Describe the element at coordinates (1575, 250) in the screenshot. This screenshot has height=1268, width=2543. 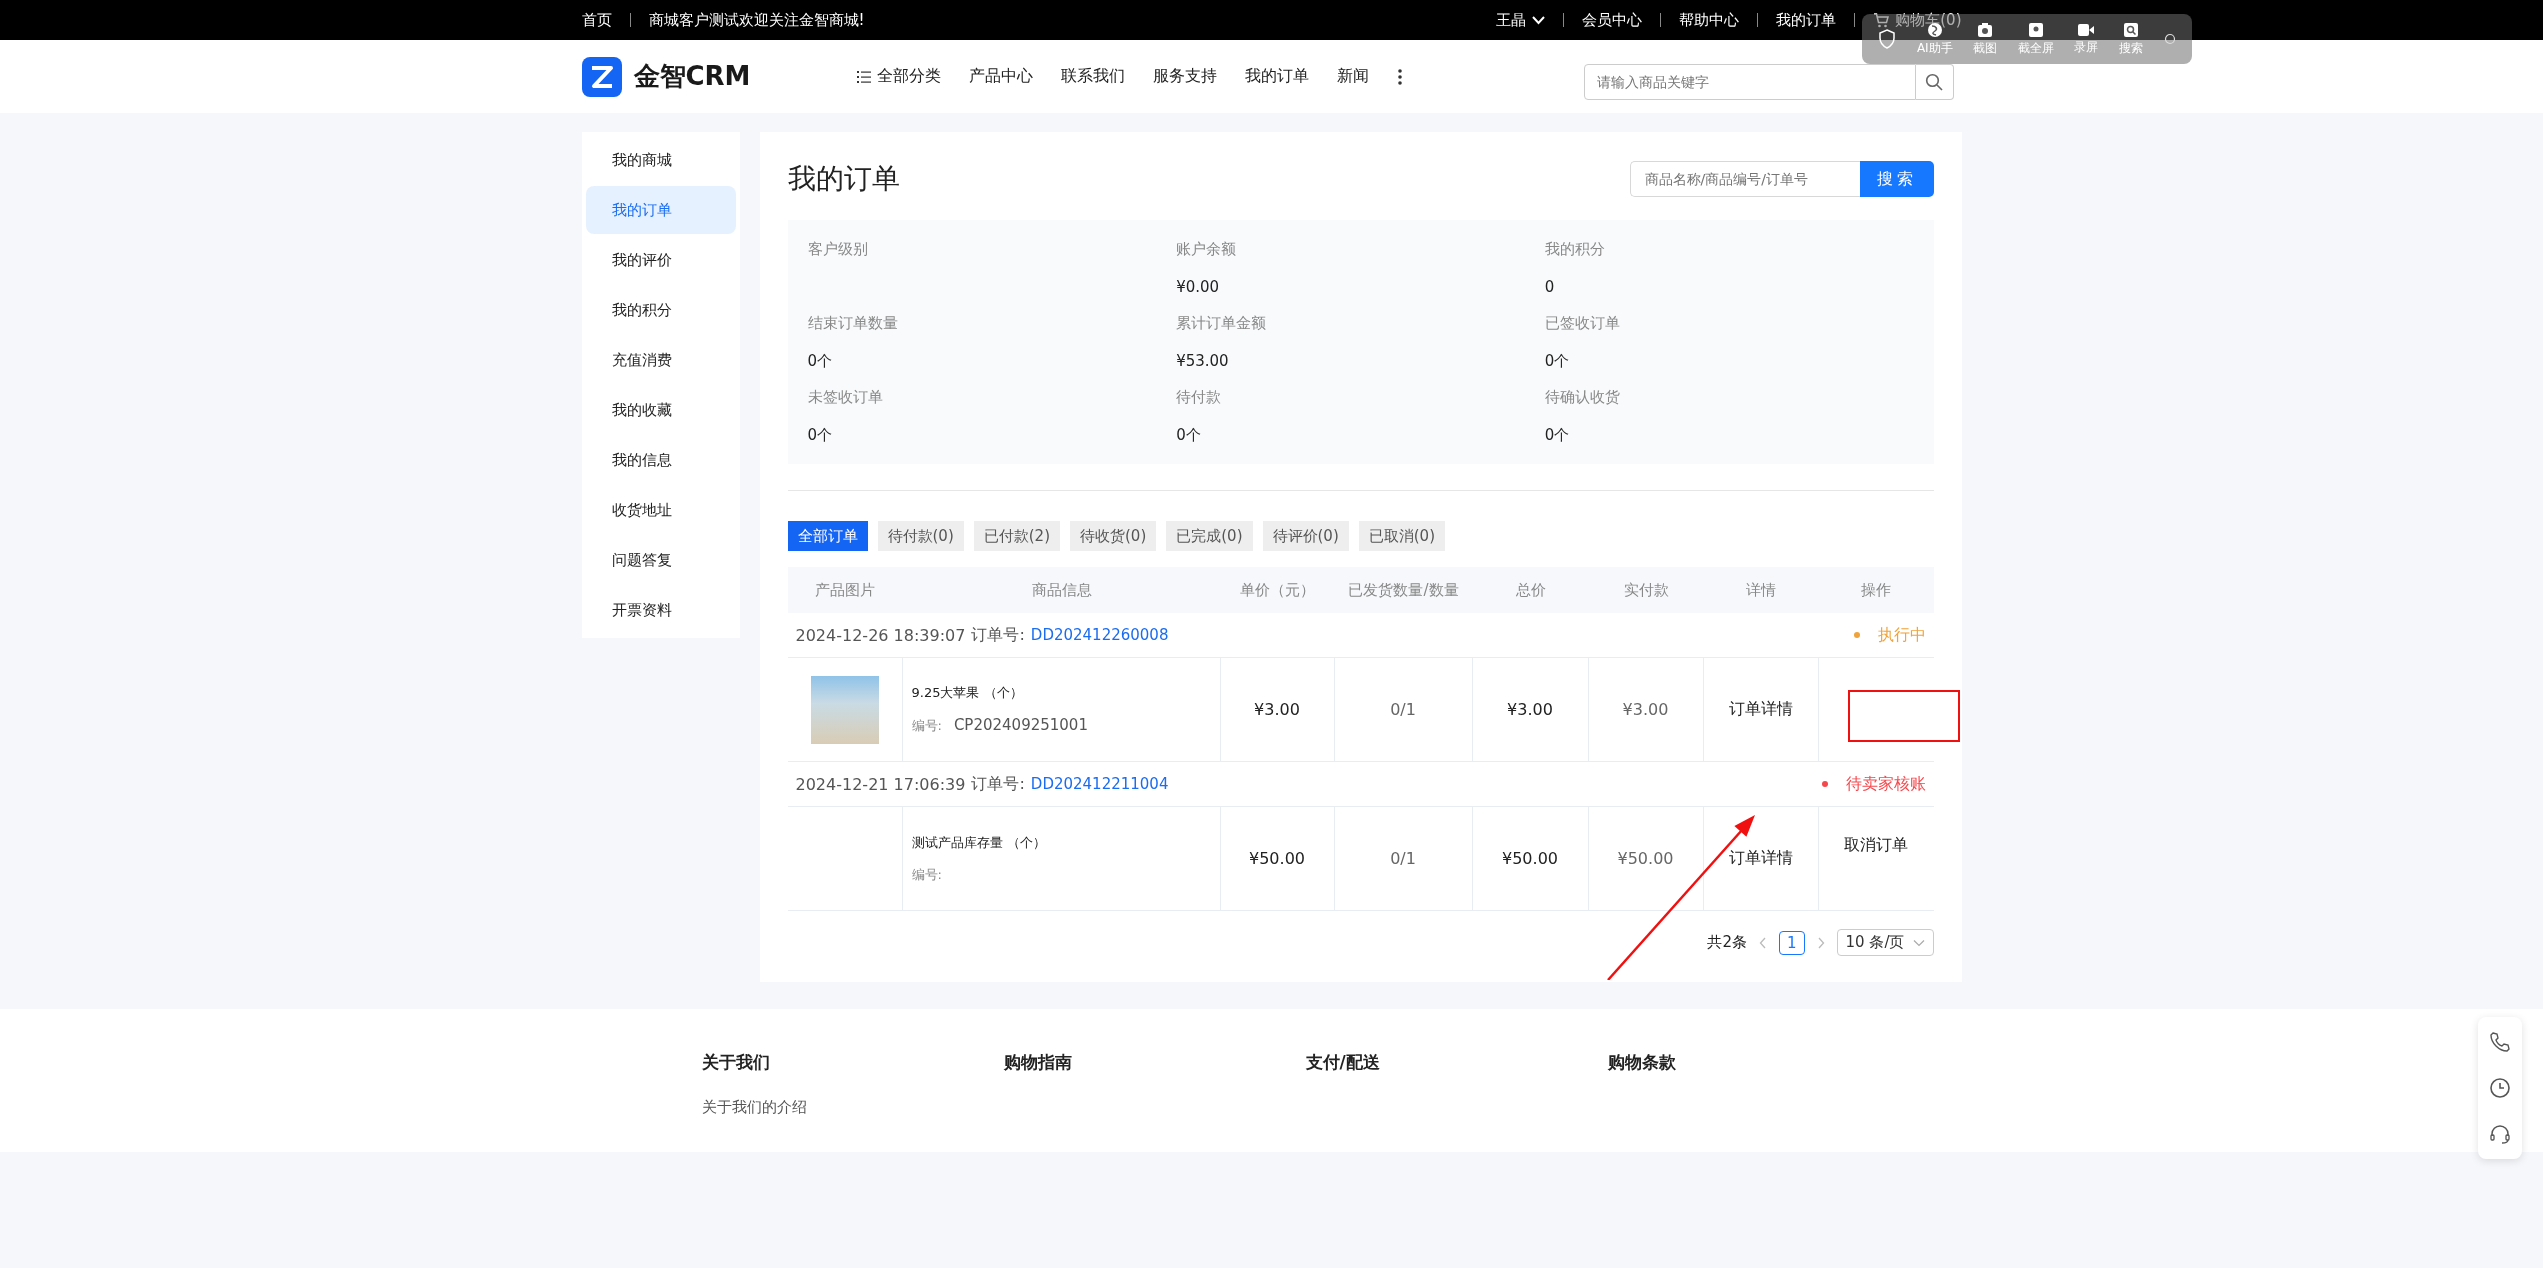
I see `summary-label: 我的积分` at that location.